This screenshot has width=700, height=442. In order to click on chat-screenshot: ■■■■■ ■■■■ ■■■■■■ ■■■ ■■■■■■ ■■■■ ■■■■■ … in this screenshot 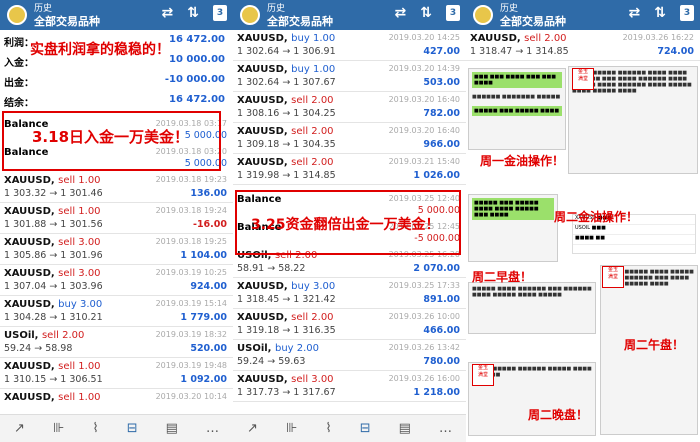, I will do `click(532, 308)`.